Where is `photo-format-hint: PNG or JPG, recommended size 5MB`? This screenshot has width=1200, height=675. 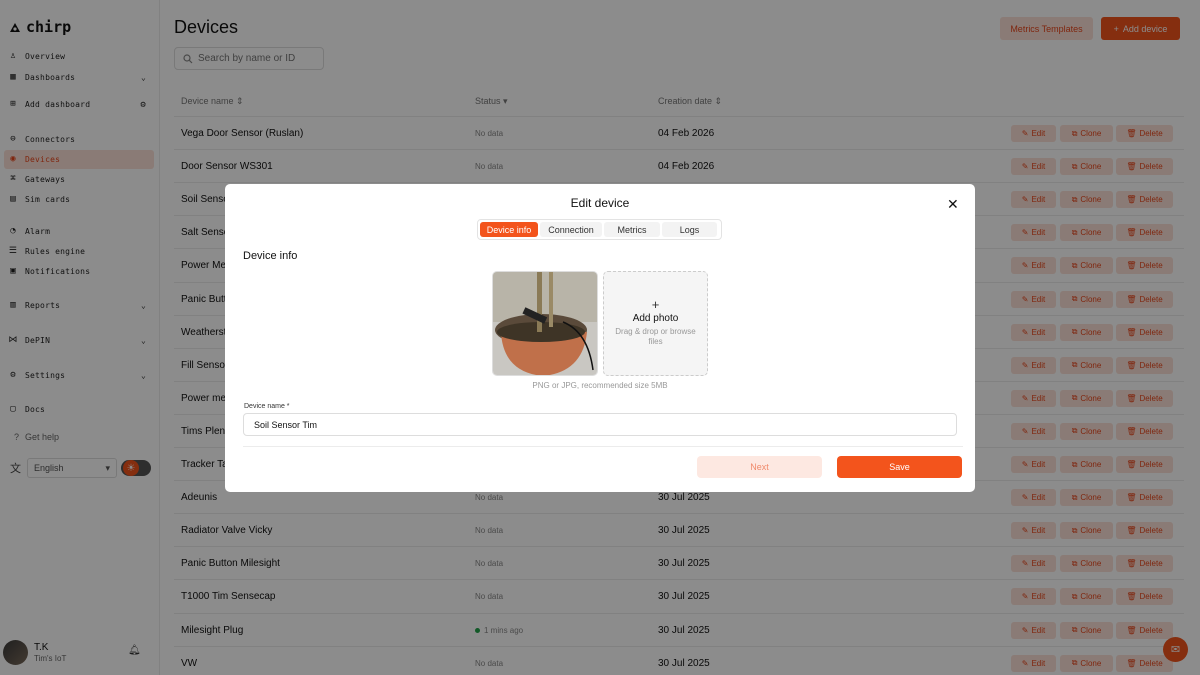 photo-format-hint: PNG or JPG, recommended size 5MB is located at coordinates (600, 385).